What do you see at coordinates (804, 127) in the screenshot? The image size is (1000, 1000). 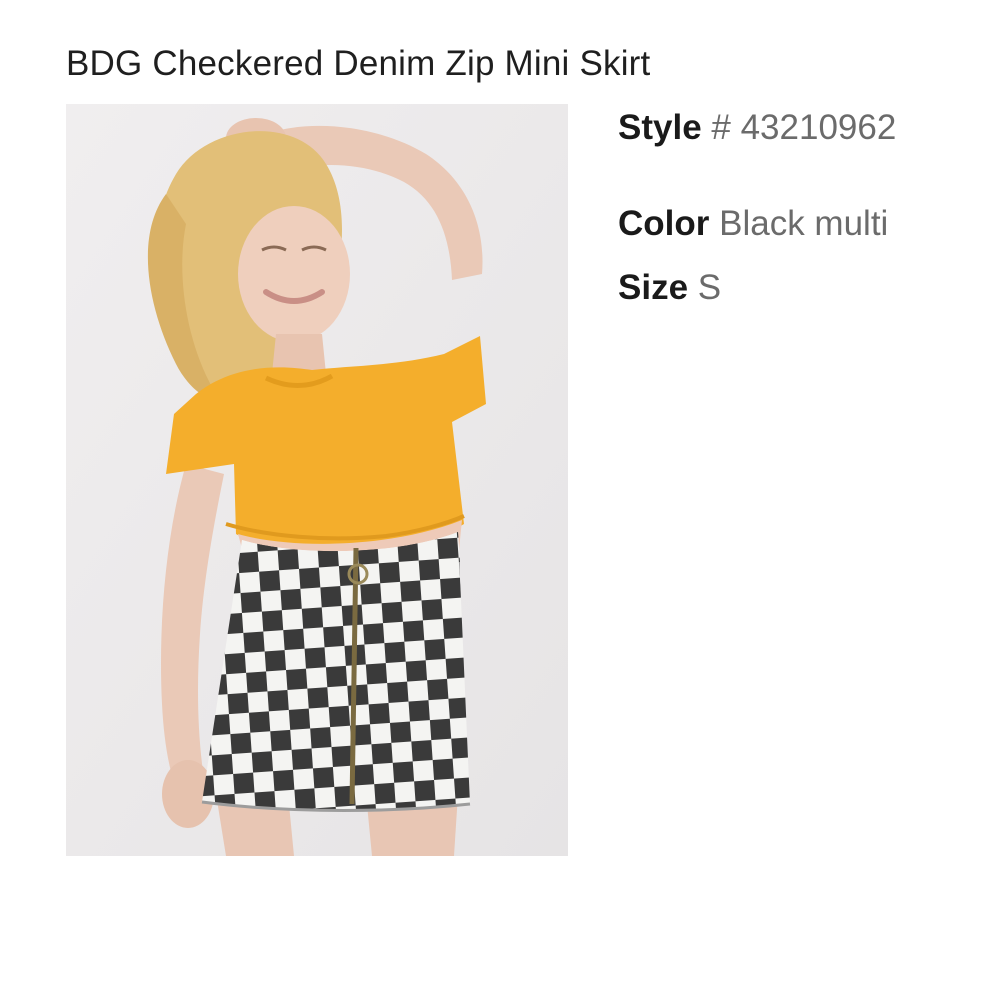 I see `style-number: # 43210962` at bounding box center [804, 127].